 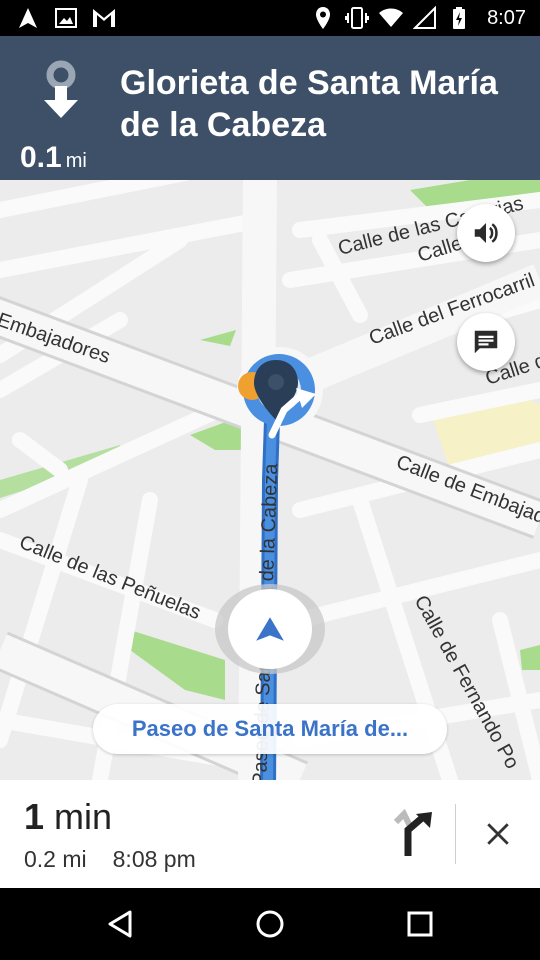 I want to click on status-bar: 8:07, so click(x=270, y=18).